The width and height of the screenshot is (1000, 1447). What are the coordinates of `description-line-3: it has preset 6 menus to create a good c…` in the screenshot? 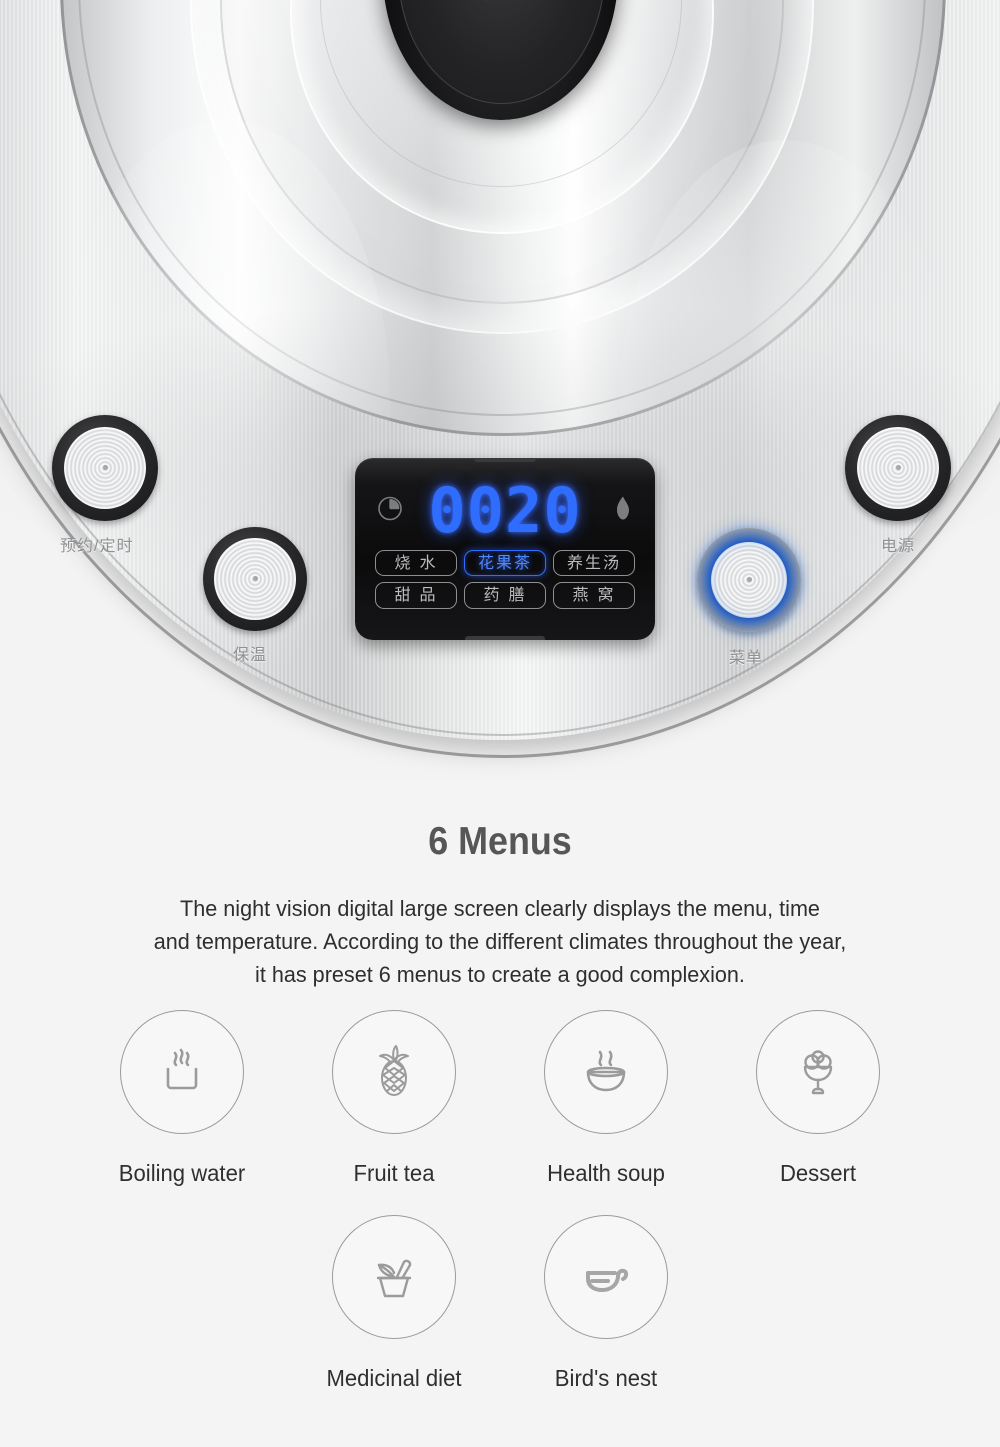 It's located at (500, 974).